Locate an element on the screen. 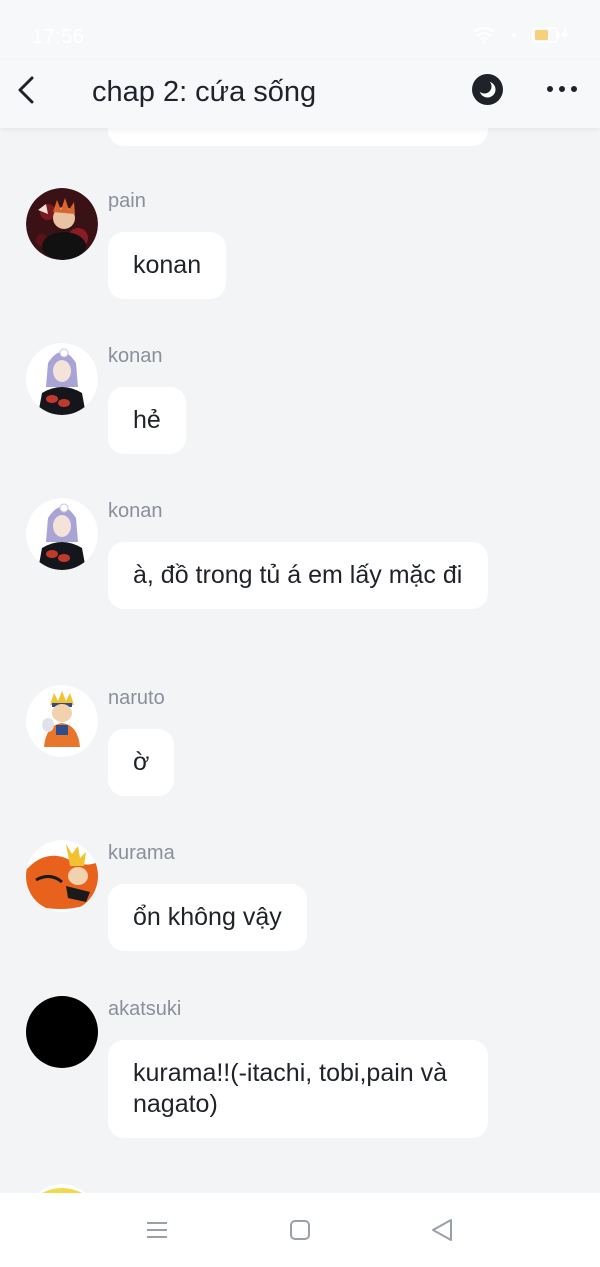 This screenshot has width=600, height=1267. home-button is located at coordinates (300, 1230).